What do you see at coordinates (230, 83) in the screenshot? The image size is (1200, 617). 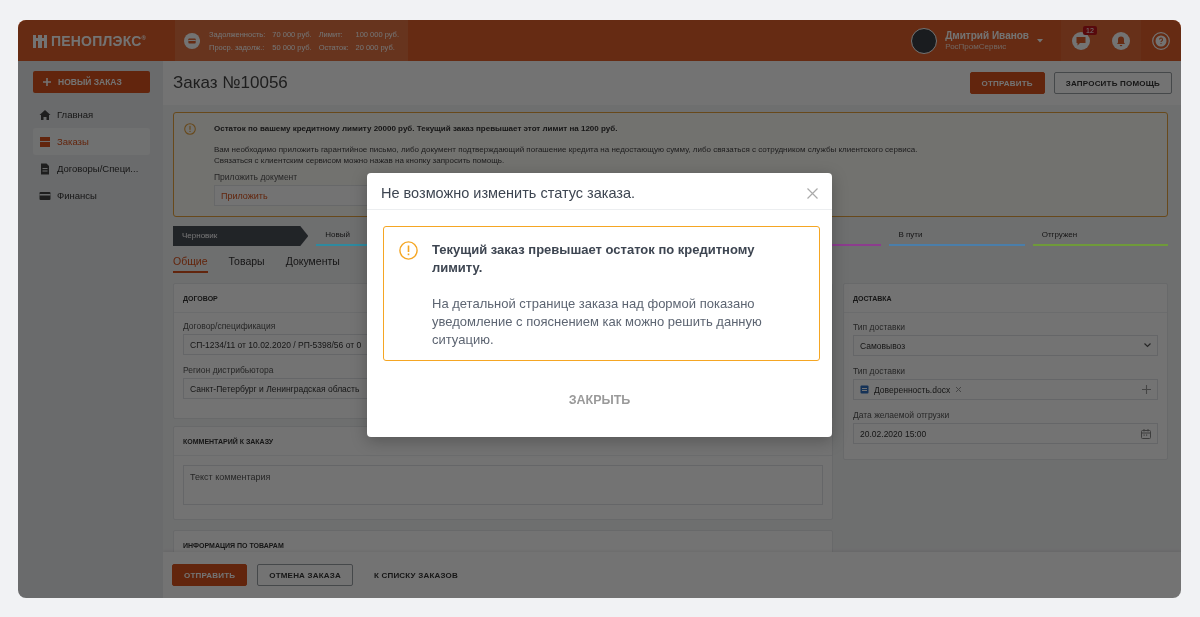 I see `page-title: Заказ №10056` at bounding box center [230, 83].